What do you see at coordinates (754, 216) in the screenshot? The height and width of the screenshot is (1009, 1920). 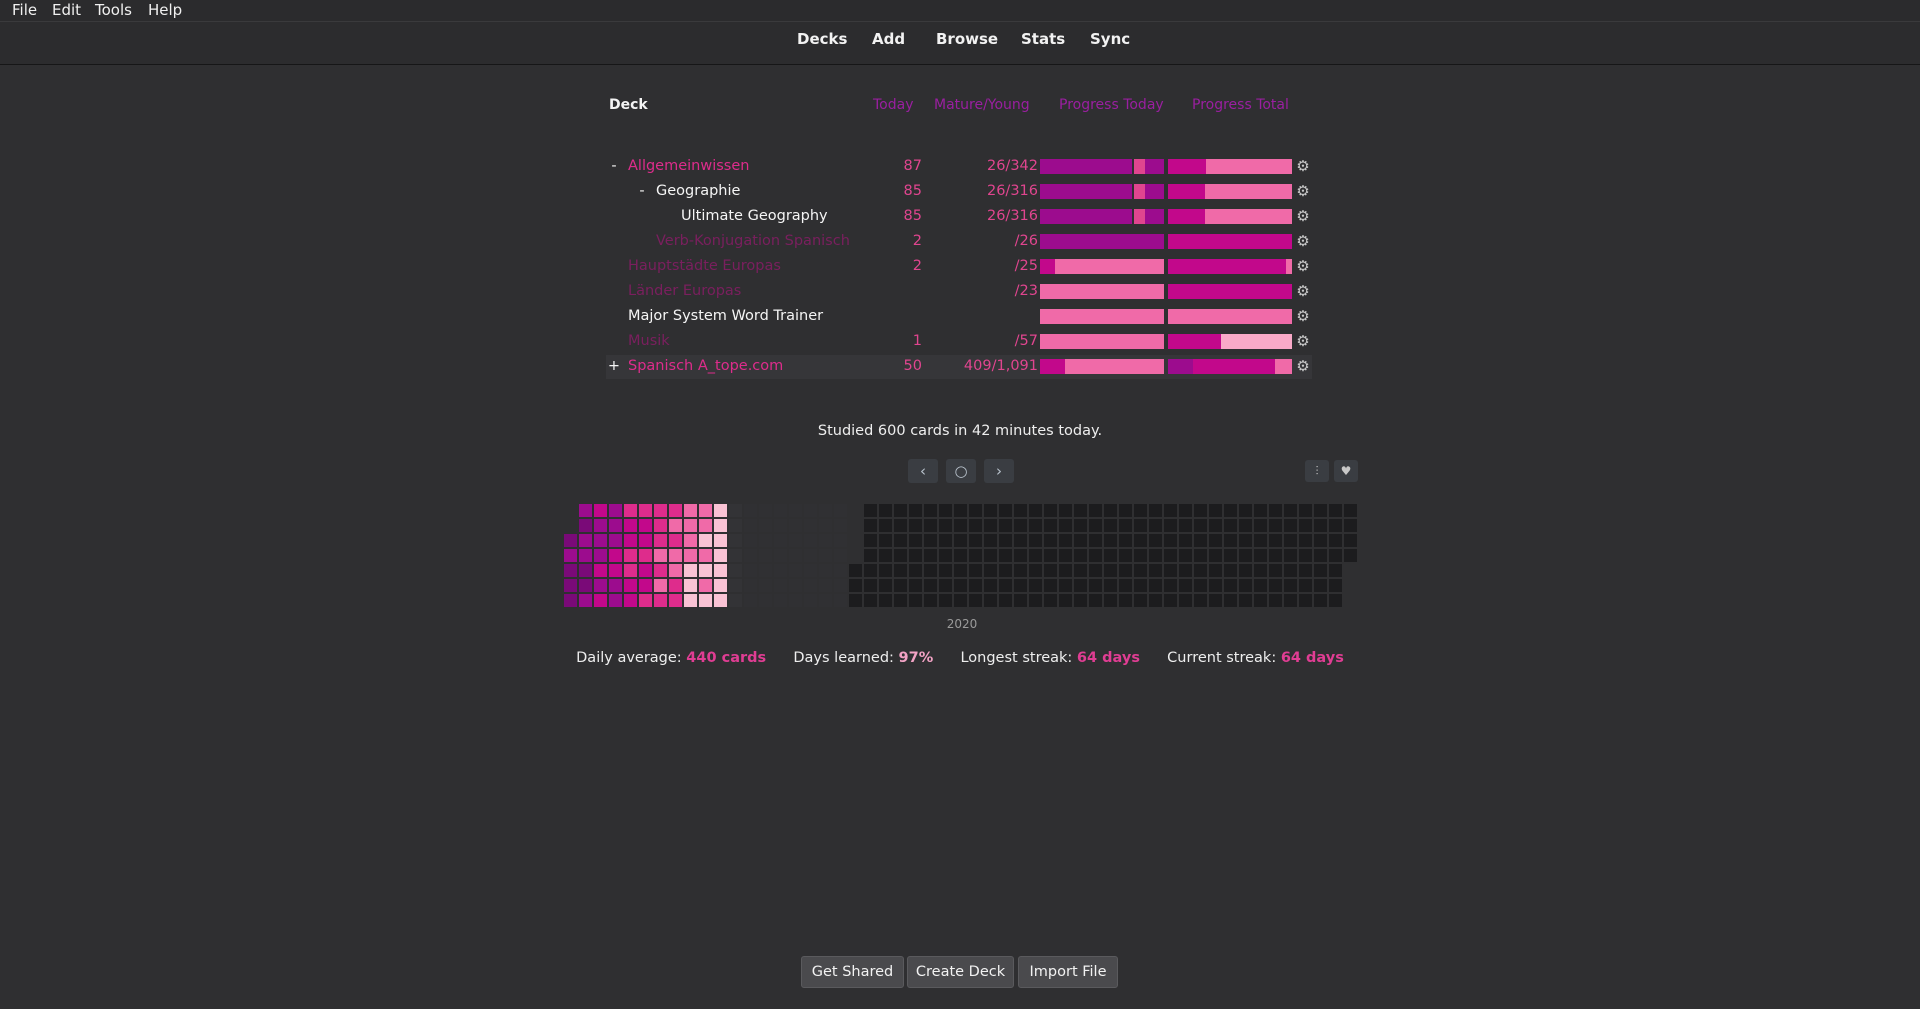 I see `deck-name: Ultimate Geography` at bounding box center [754, 216].